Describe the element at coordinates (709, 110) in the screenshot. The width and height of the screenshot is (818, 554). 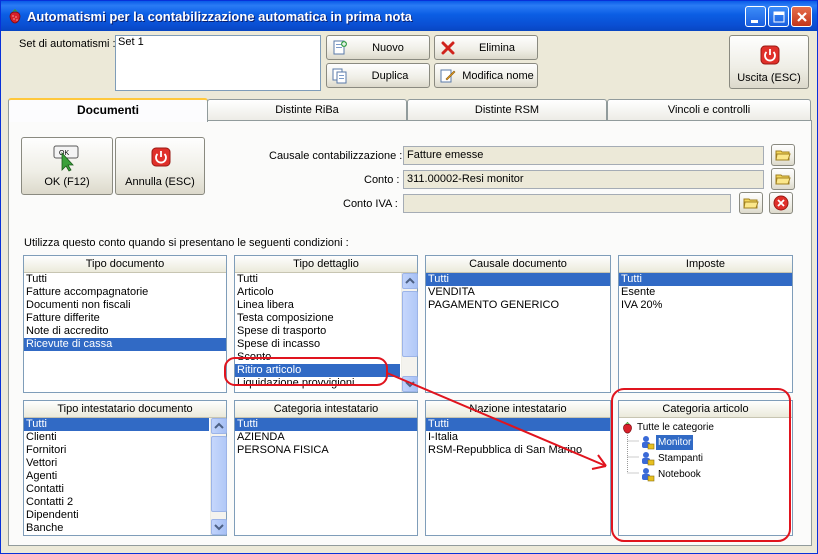
I see `tab-vincoli-controlli: Vincoli e controlli` at that location.